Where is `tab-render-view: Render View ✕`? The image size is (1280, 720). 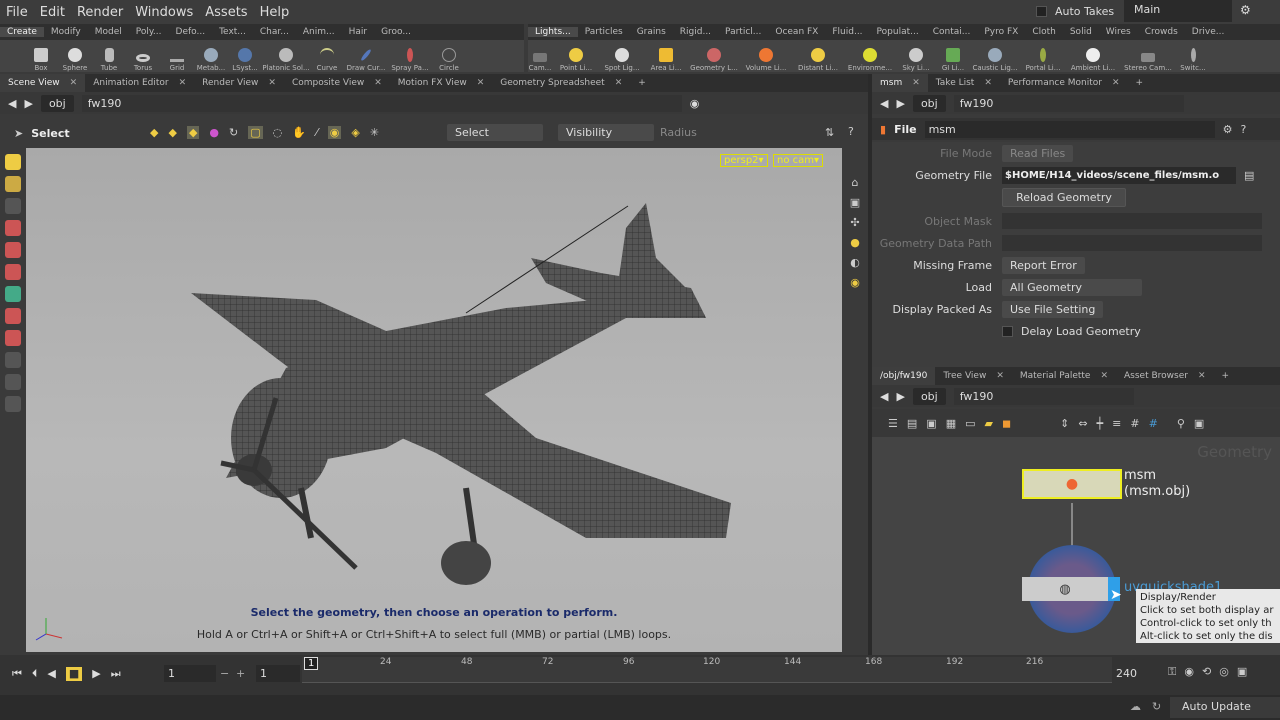
tab-render-view: Render View ✕ is located at coordinates (239, 83).